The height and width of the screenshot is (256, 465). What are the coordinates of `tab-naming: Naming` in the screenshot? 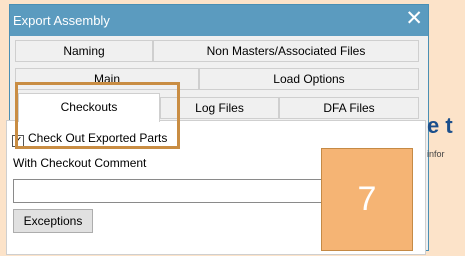 It's located at (84, 51).